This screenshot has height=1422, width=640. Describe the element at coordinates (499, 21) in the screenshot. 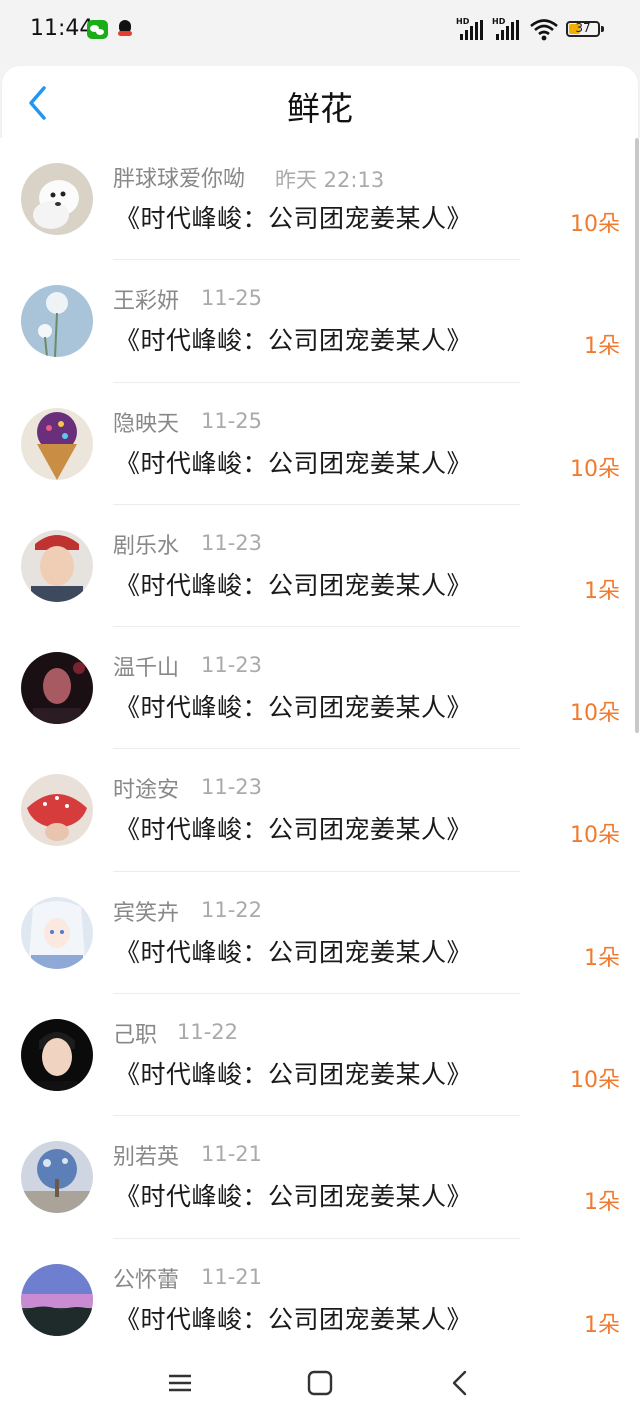

I see `signal-2-hd-label: HD` at that location.